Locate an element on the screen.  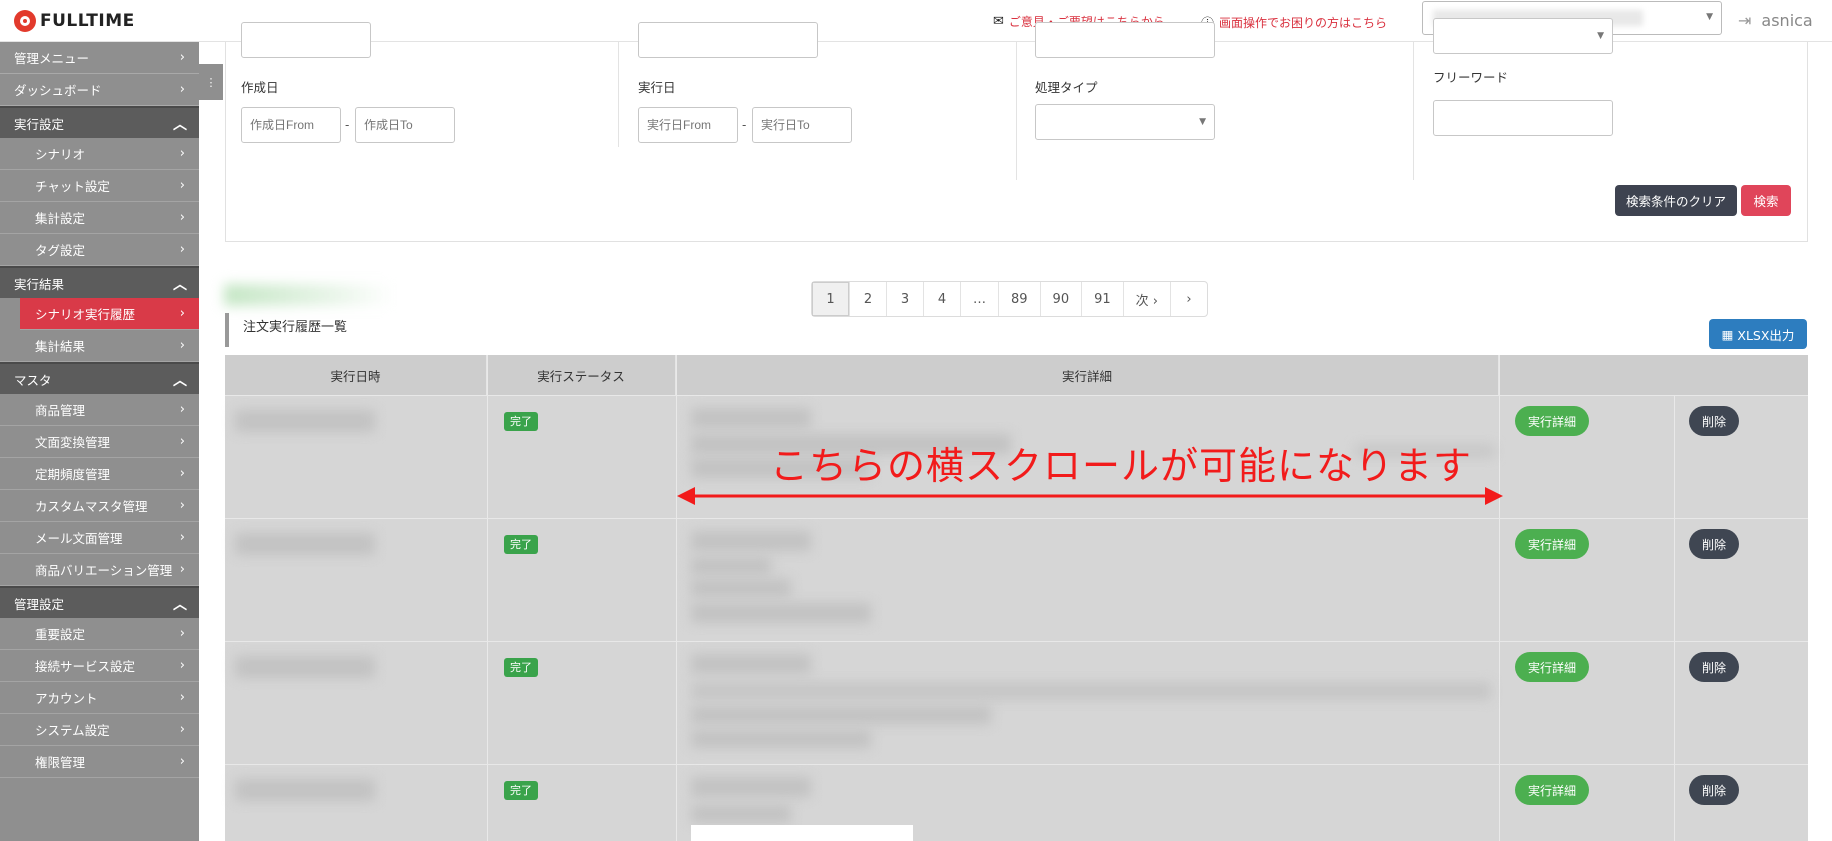
xlsx-export-button: ▦ XLSX出力 is located at coordinates (1758, 334).